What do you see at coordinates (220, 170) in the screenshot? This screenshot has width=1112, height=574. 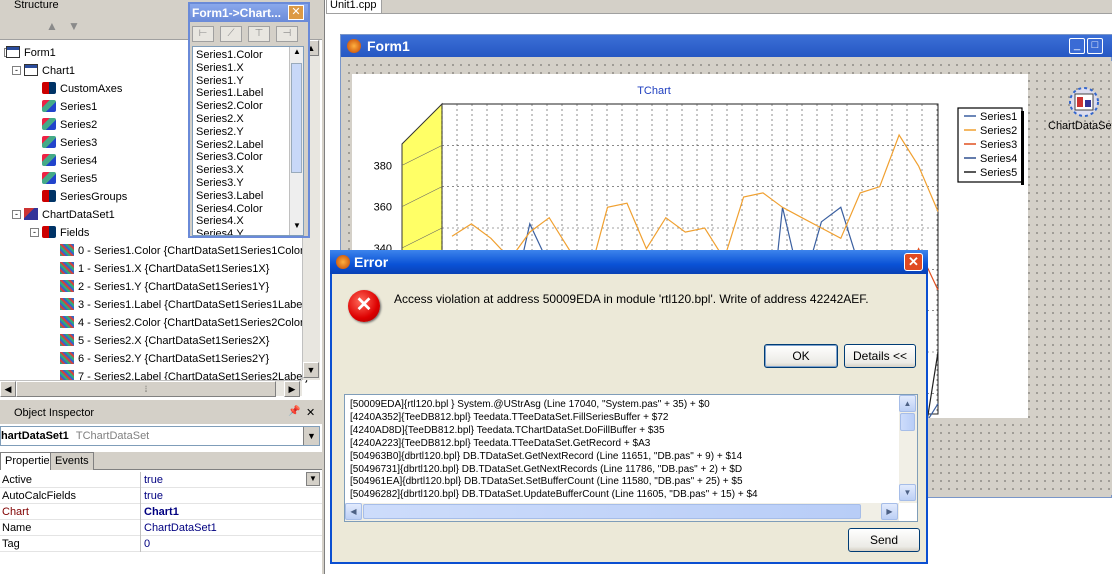 I see `field-list-item: Series3.X` at bounding box center [220, 170].